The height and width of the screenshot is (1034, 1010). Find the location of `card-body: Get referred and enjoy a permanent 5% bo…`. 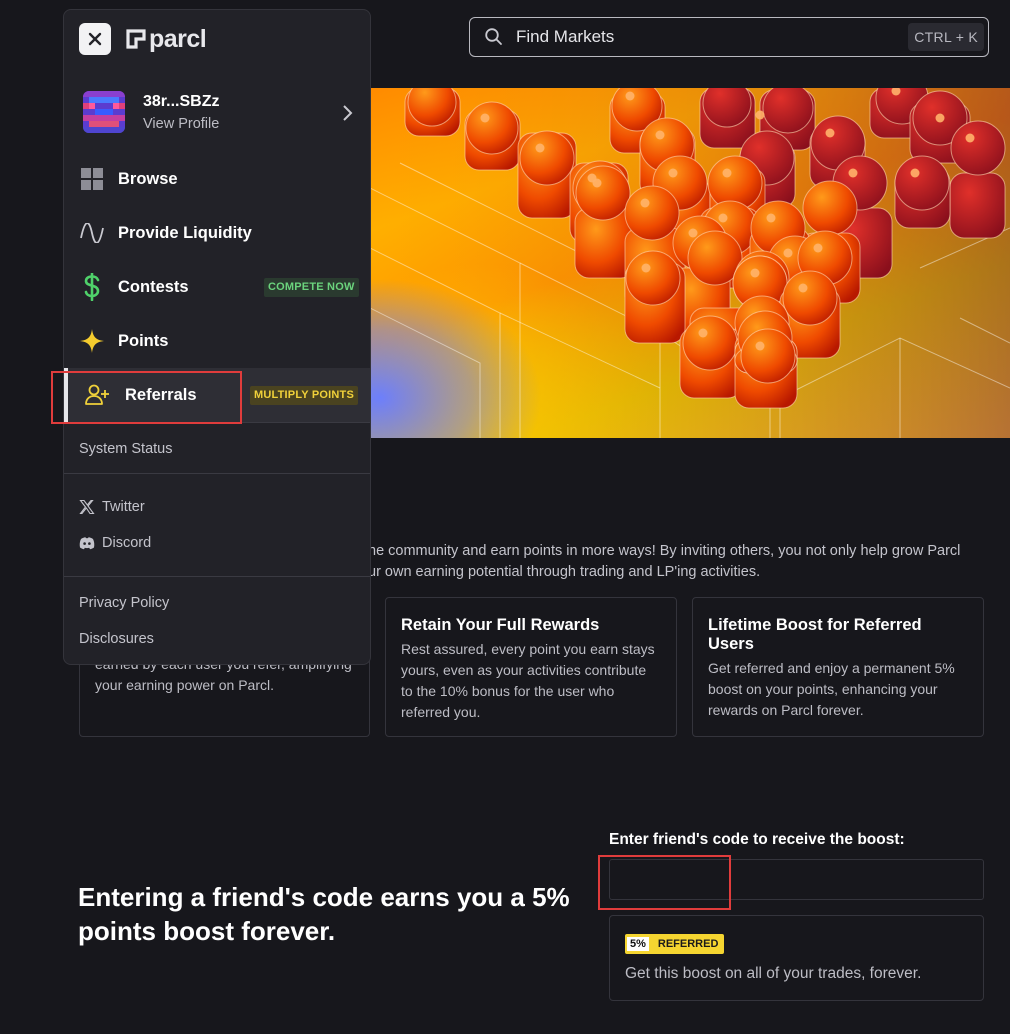

card-body: Get referred and enjoy a permanent 5% bo… is located at coordinates (831, 689).